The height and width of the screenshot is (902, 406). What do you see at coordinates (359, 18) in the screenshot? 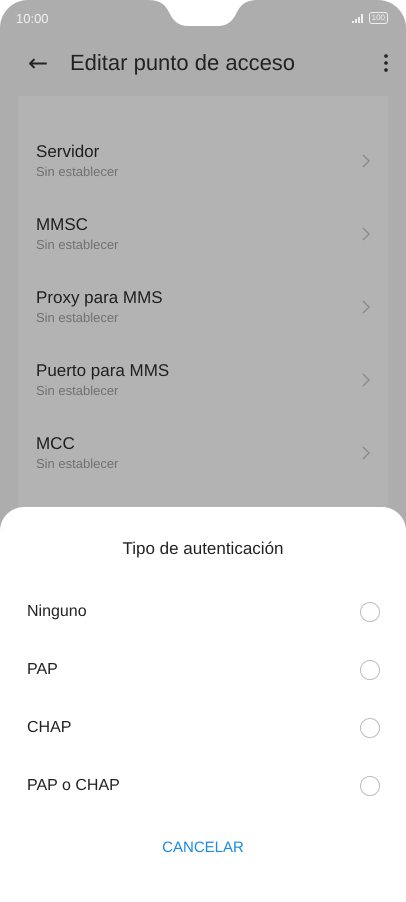
I see `signal-icon` at bounding box center [359, 18].